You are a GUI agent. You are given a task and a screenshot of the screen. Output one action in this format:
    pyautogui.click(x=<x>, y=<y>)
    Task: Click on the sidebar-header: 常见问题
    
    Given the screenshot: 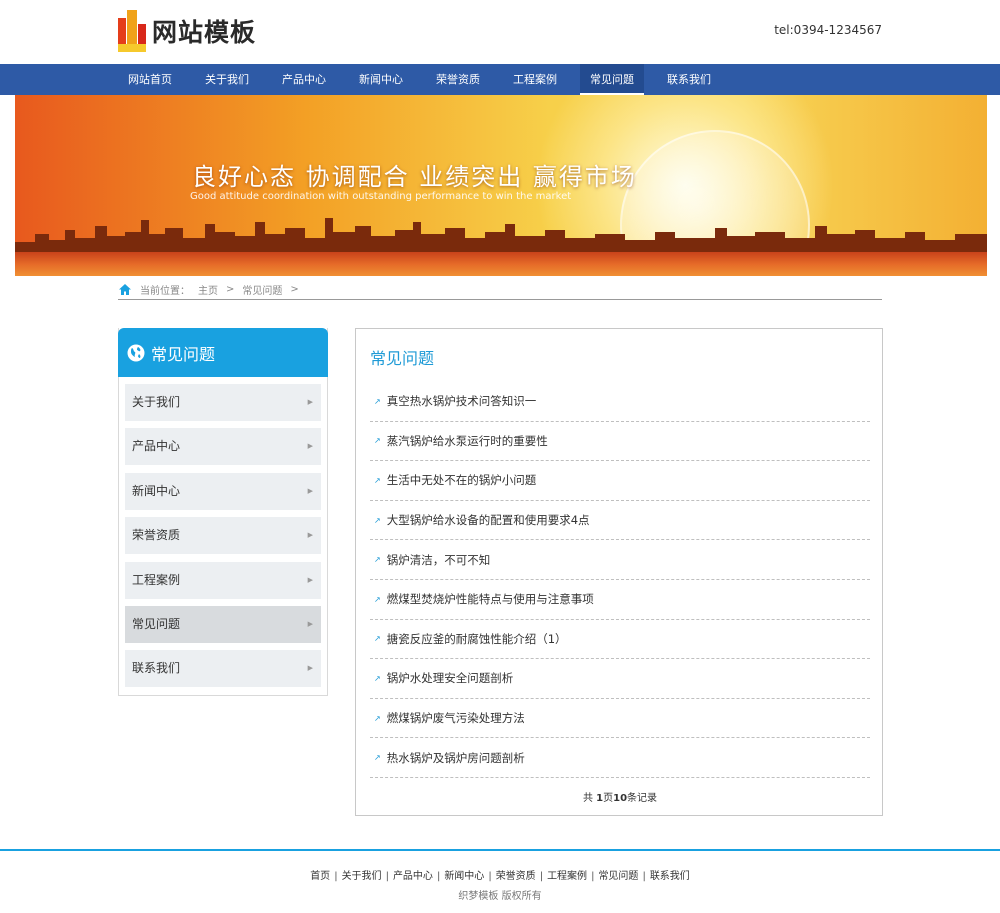 What is the action you would take?
    pyautogui.click(x=223, y=352)
    